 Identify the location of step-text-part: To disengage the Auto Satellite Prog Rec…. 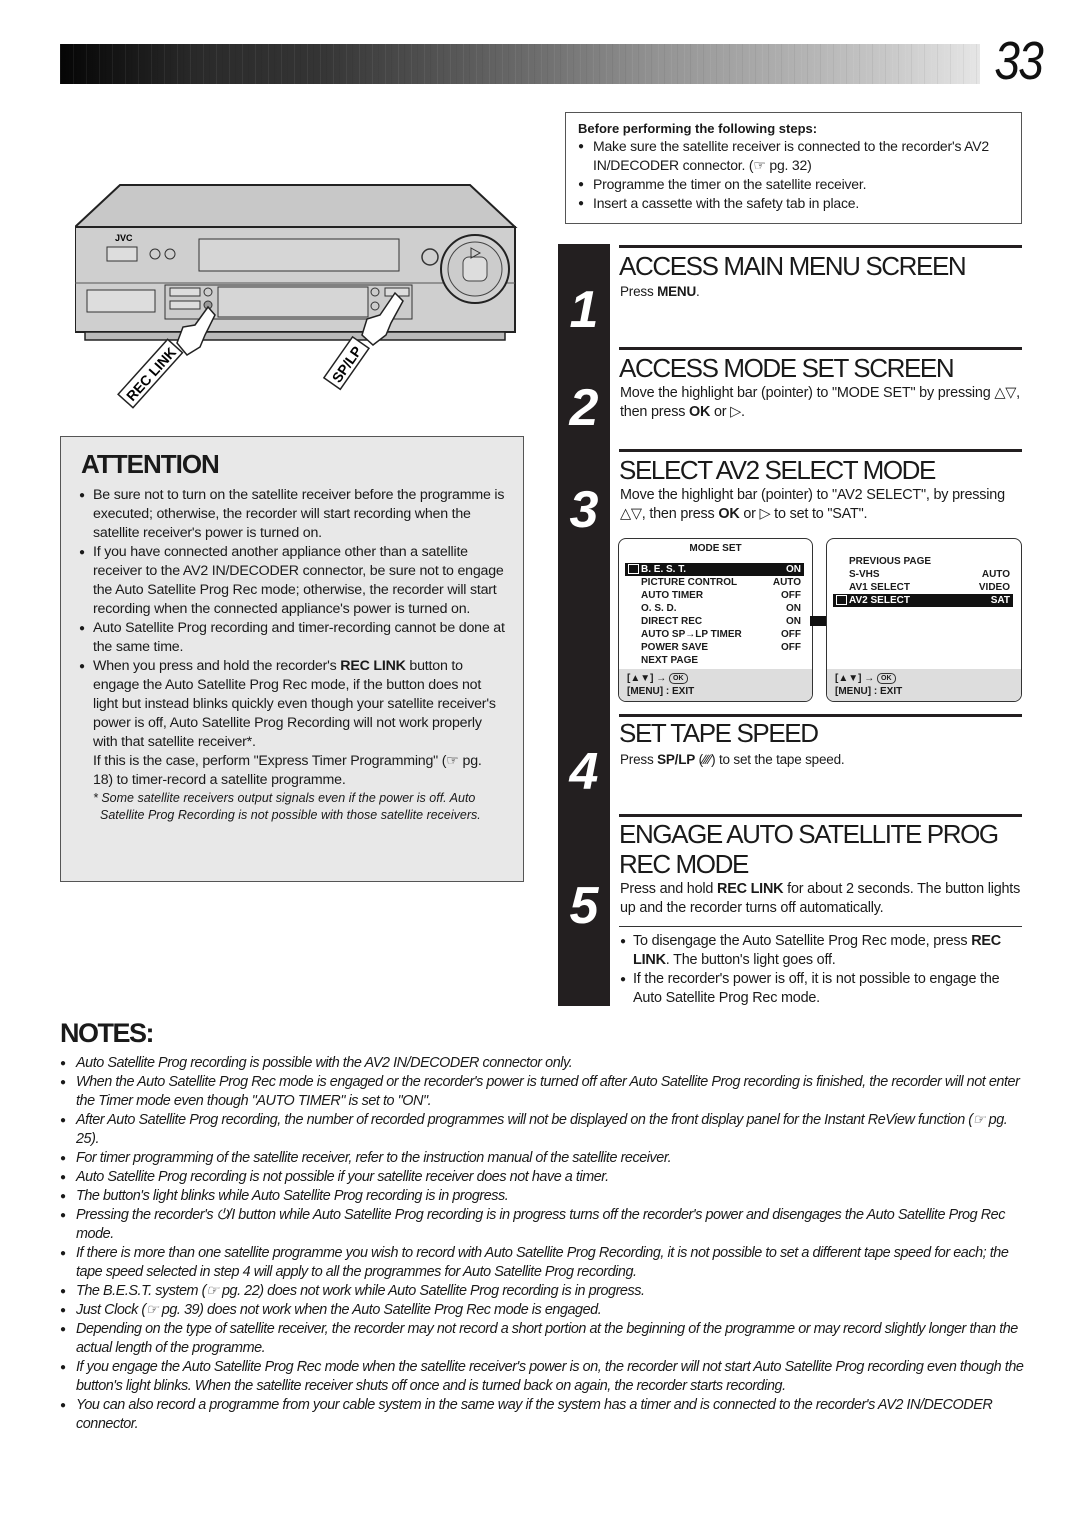
(802, 941).